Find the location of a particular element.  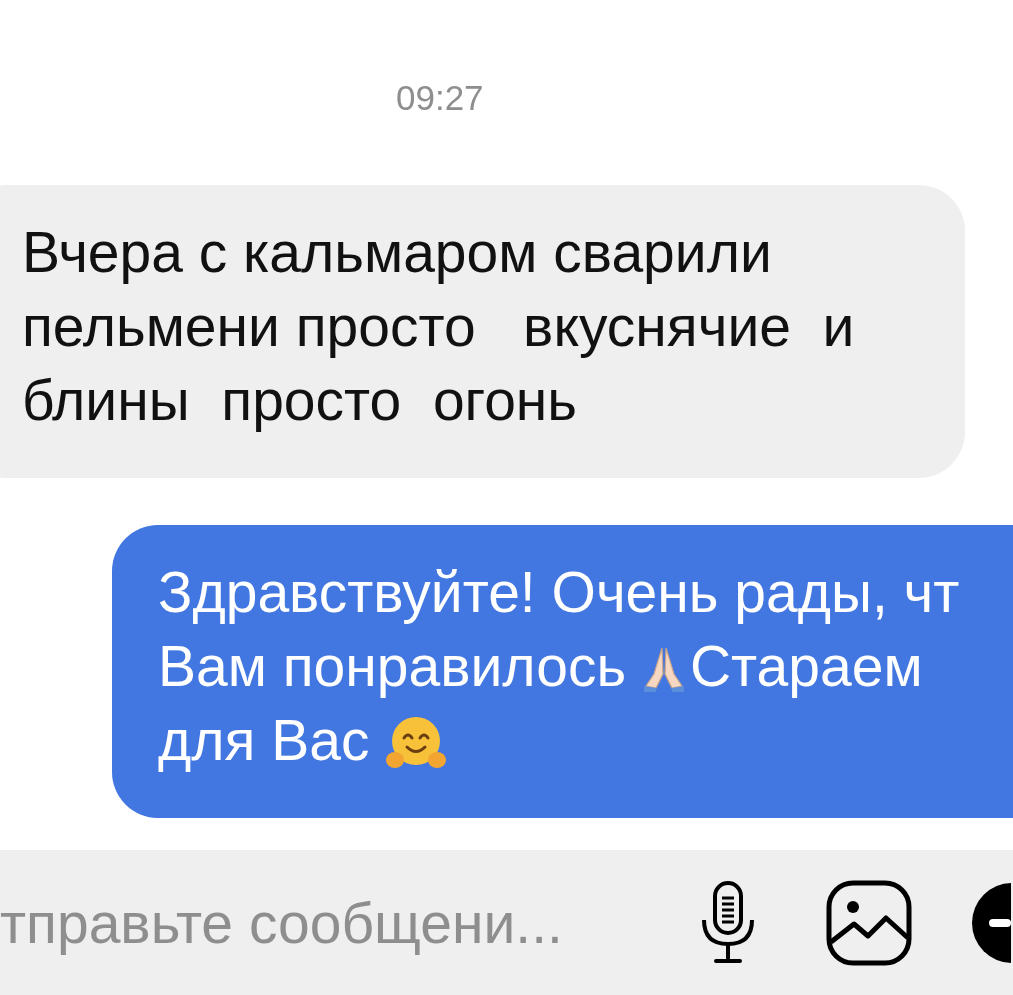

message-time: 09:27 is located at coordinates (440, 97).